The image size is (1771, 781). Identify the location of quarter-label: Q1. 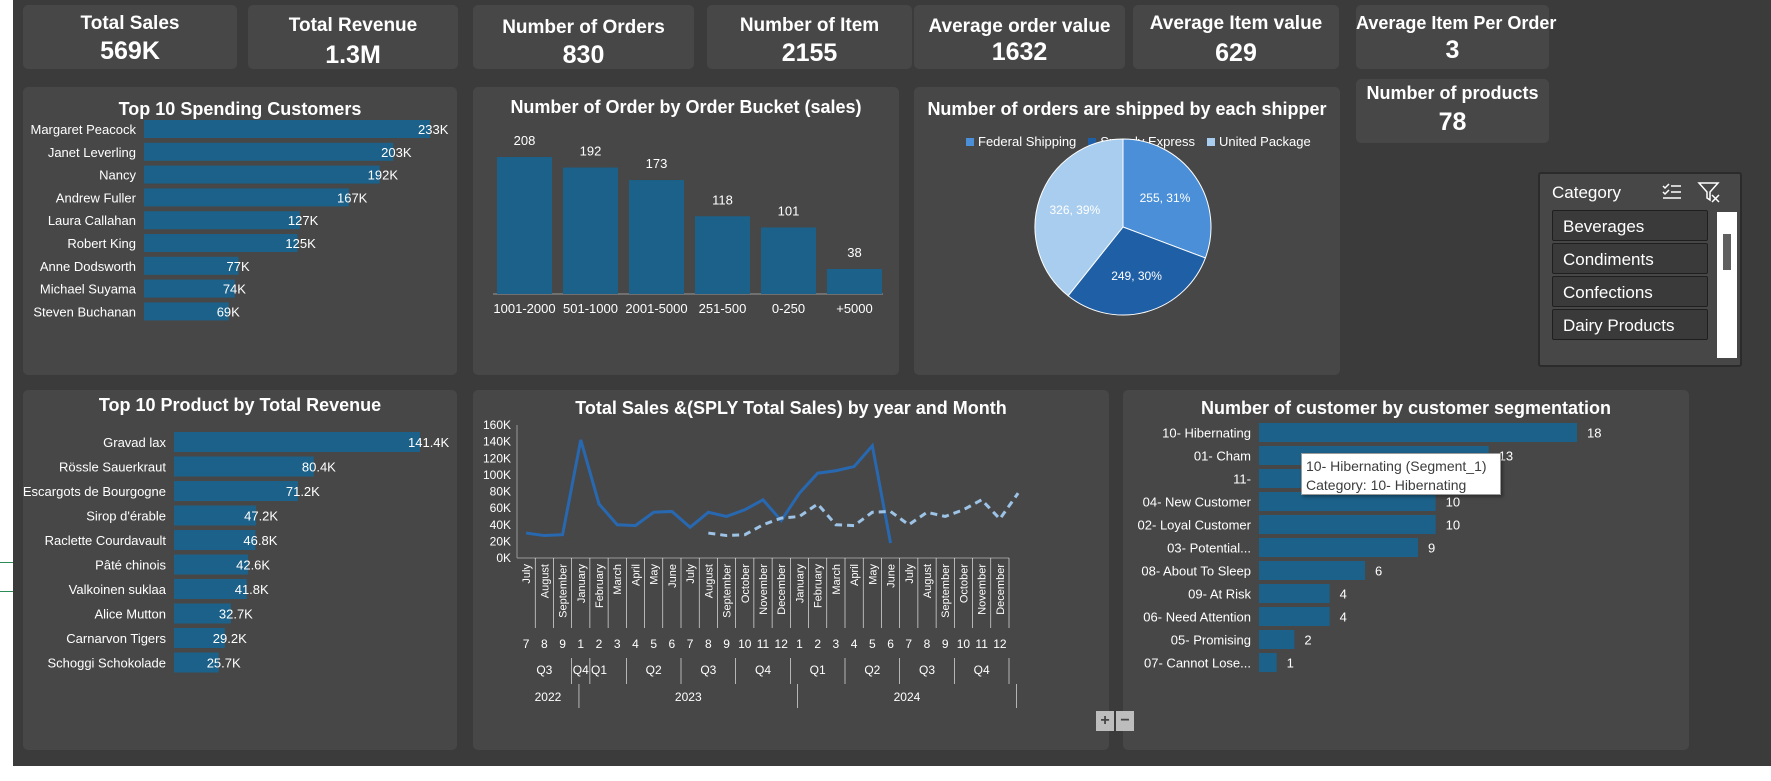
(818, 670).